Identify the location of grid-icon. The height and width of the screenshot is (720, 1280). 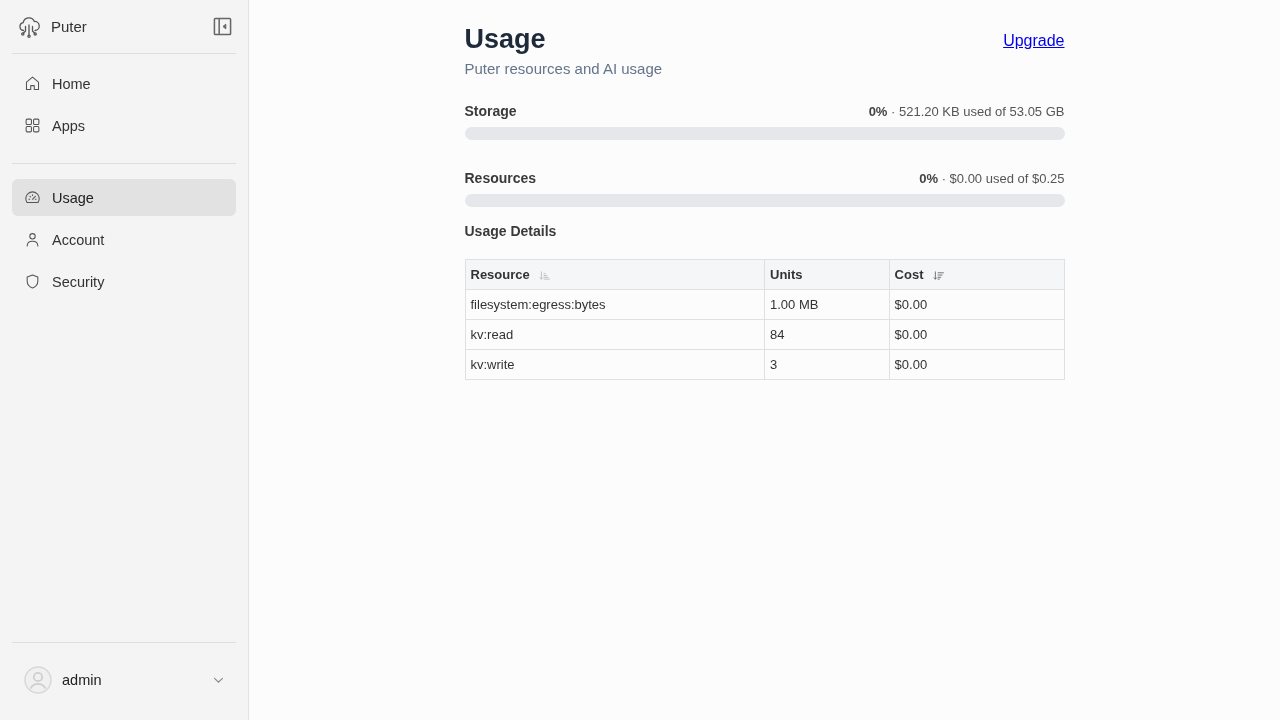
(32, 125).